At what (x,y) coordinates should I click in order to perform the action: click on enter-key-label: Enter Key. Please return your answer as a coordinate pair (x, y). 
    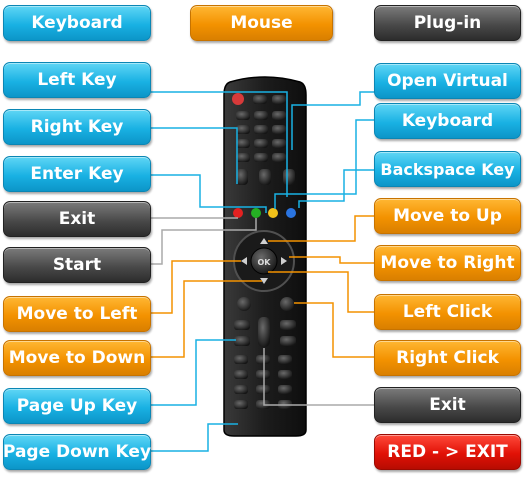
    Looking at the image, I should click on (77, 174).